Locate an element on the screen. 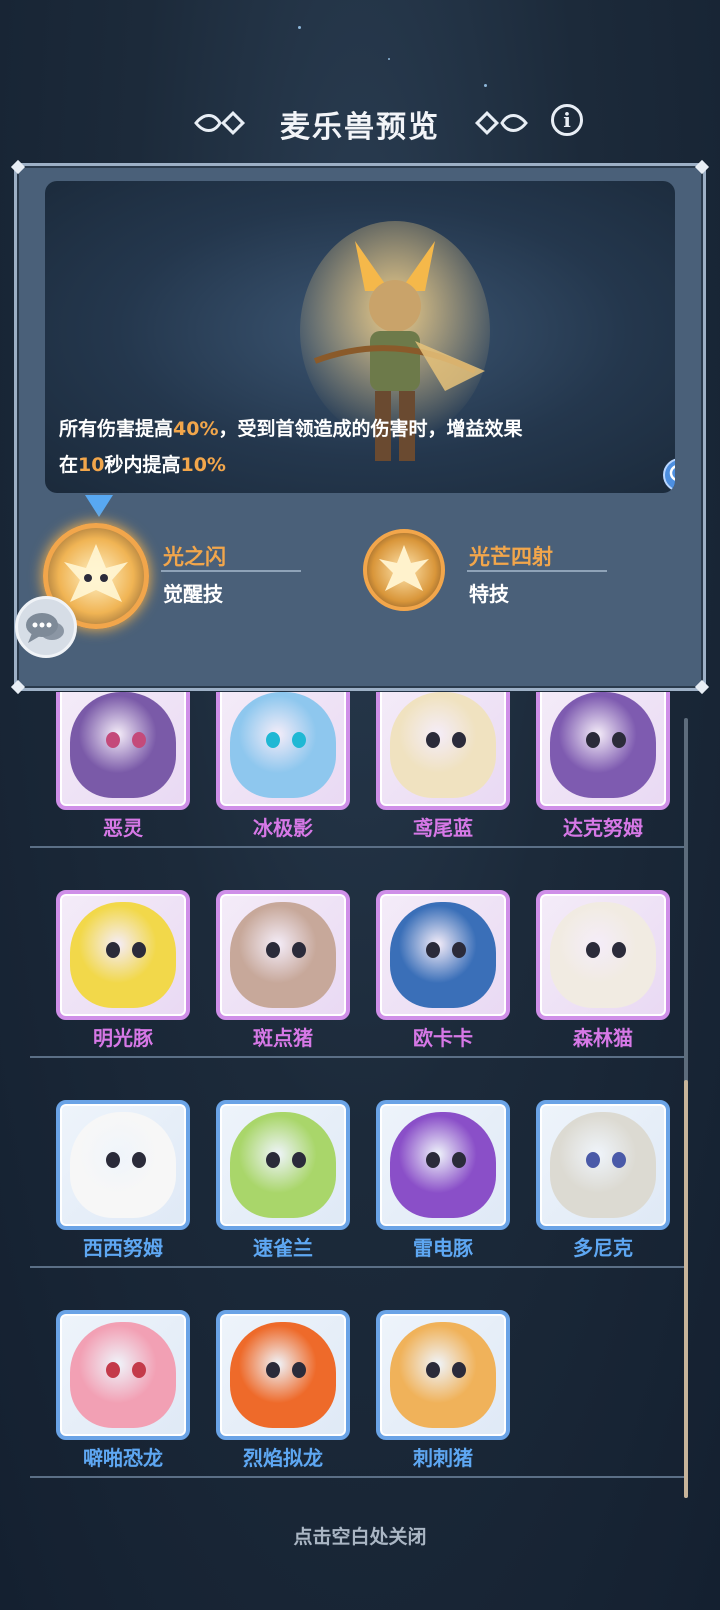  text-segment: 在 is located at coordinates (69, 465).